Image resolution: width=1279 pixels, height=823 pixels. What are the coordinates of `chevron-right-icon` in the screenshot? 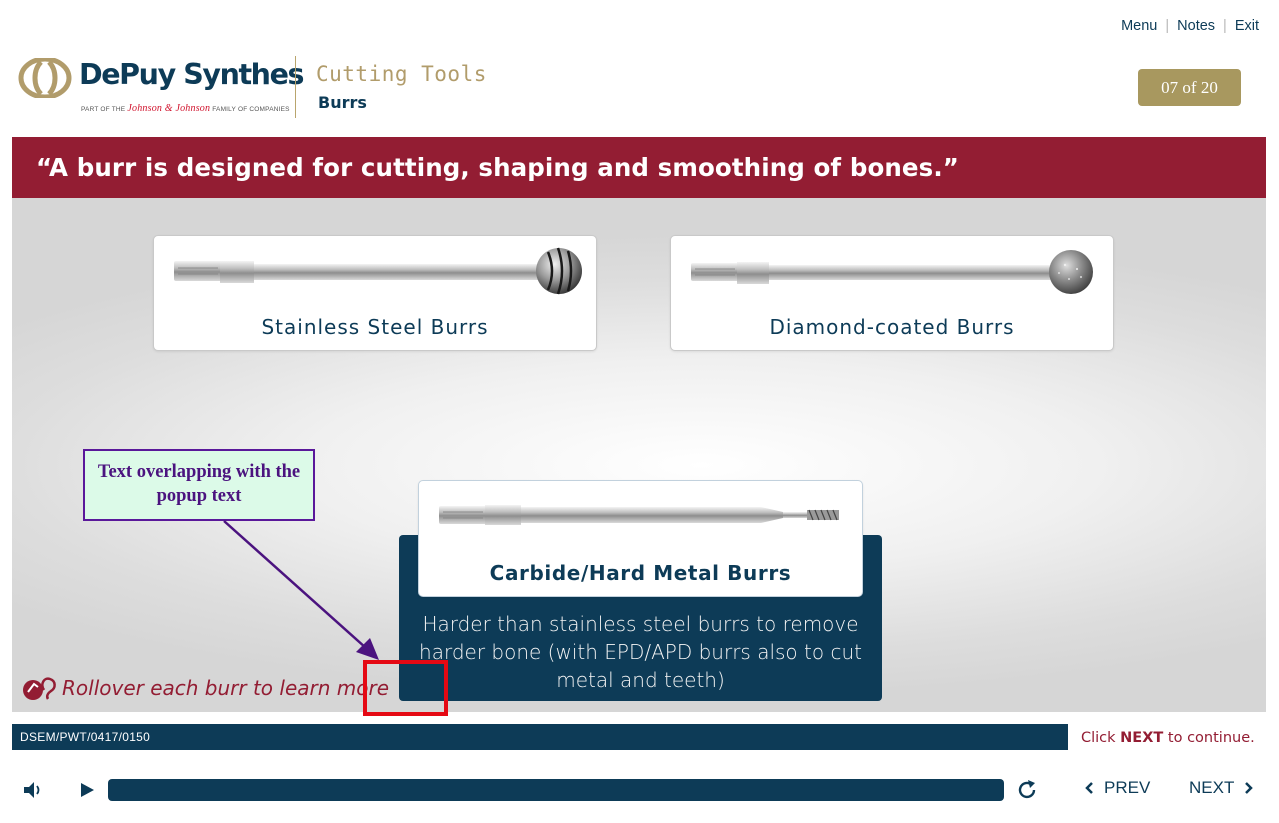 It's located at (1249, 788).